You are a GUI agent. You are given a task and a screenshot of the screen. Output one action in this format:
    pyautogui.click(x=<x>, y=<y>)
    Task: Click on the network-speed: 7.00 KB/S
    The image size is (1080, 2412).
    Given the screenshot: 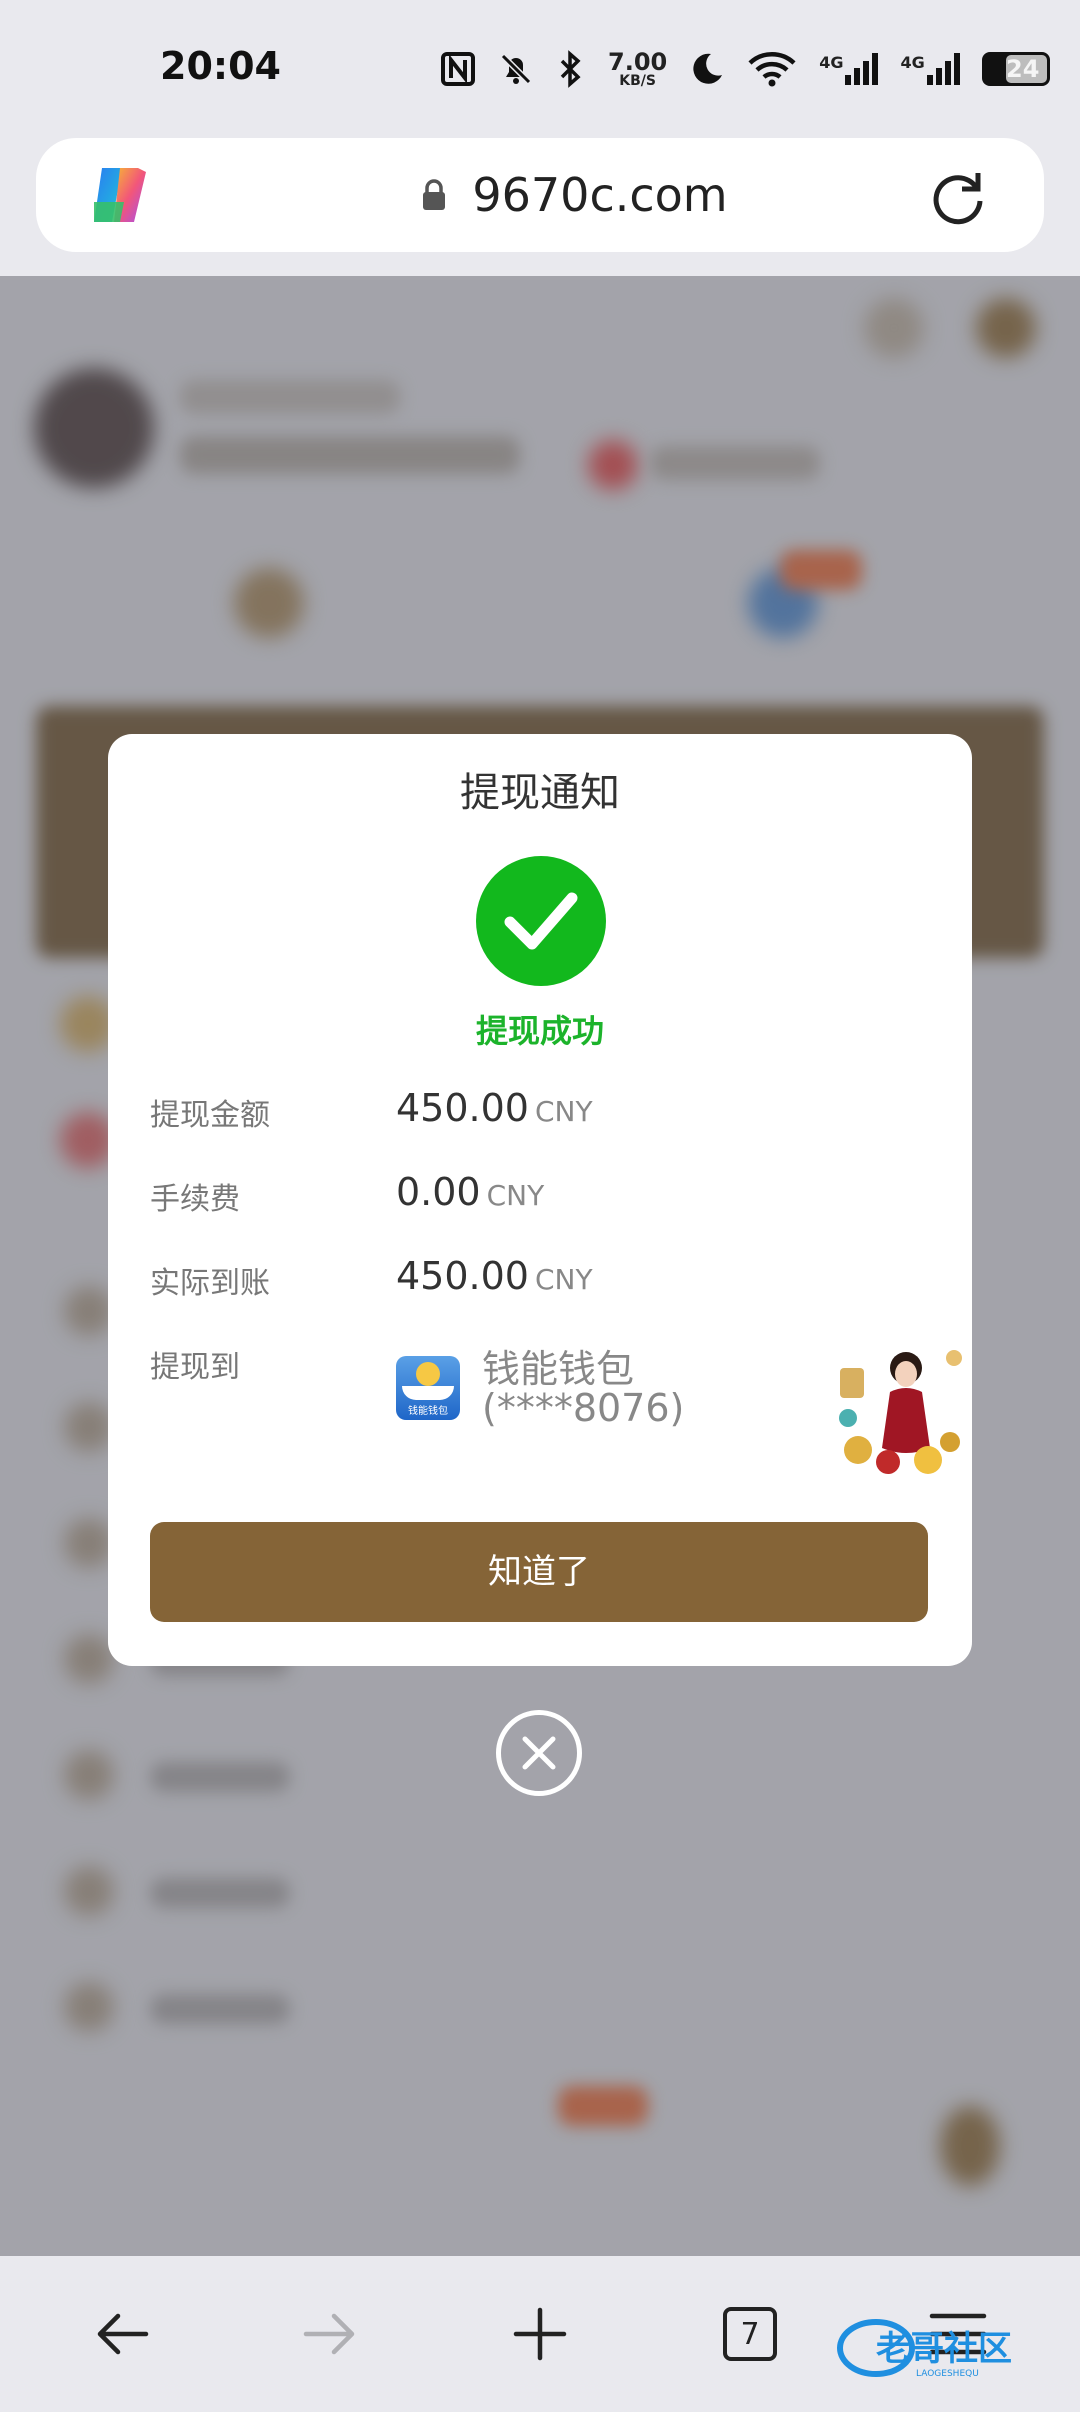 What is the action you would take?
    pyautogui.click(x=637, y=69)
    